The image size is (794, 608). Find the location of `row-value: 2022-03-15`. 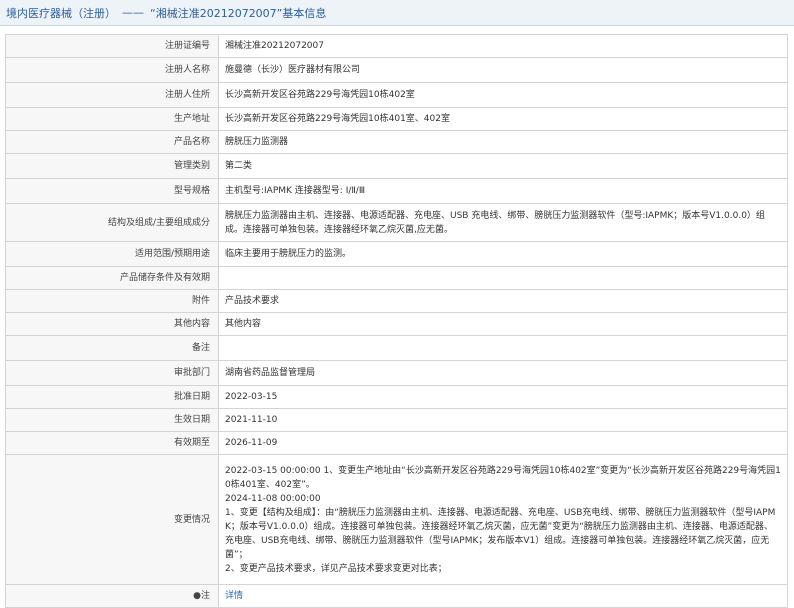

row-value: 2022-03-15 is located at coordinates (503, 397).